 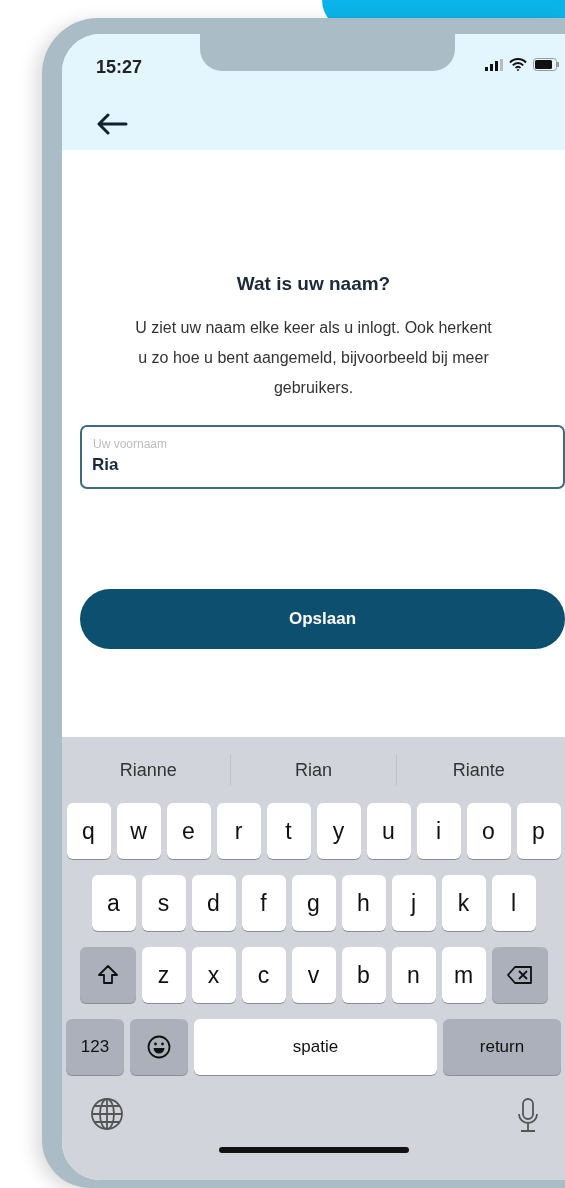 I want to click on suggestion: Riante, so click(x=478, y=770).